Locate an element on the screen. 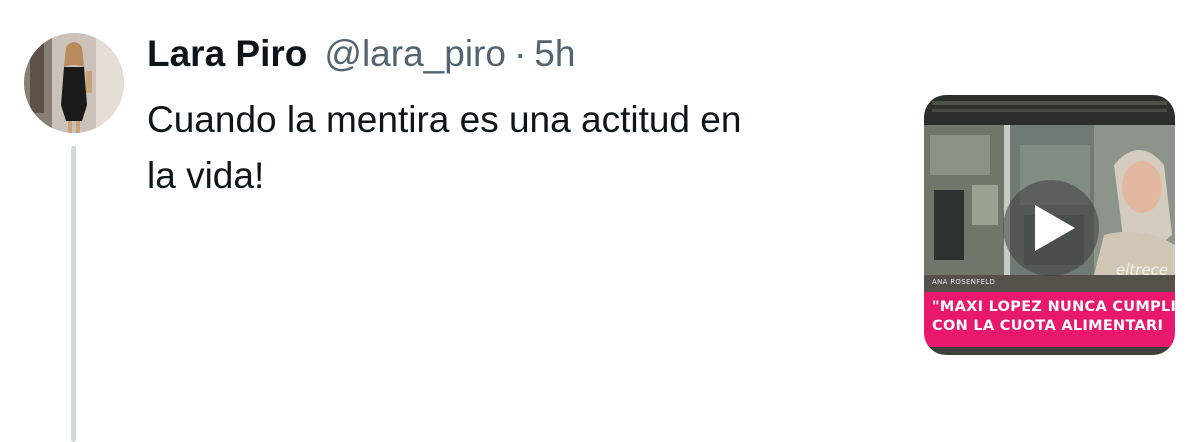 Image resolution: width=1200 pixels, height=442 pixels. tweet-text-line-1: Cuando la mentira es una actitud en is located at coordinates (444, 119).